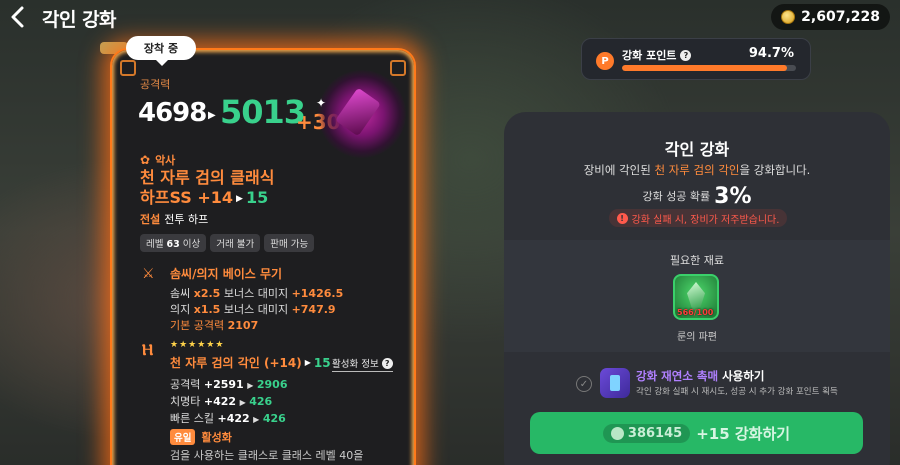 The image size is (900, 465). I want to click on sparkle-icon: ✦, so click(321, 103).